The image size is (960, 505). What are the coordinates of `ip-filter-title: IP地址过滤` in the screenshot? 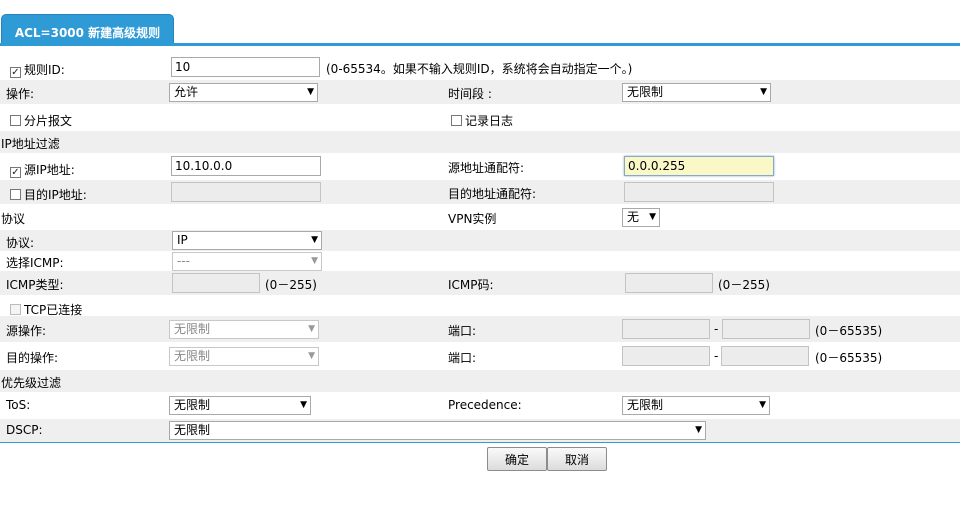 It's located at (30, 144).